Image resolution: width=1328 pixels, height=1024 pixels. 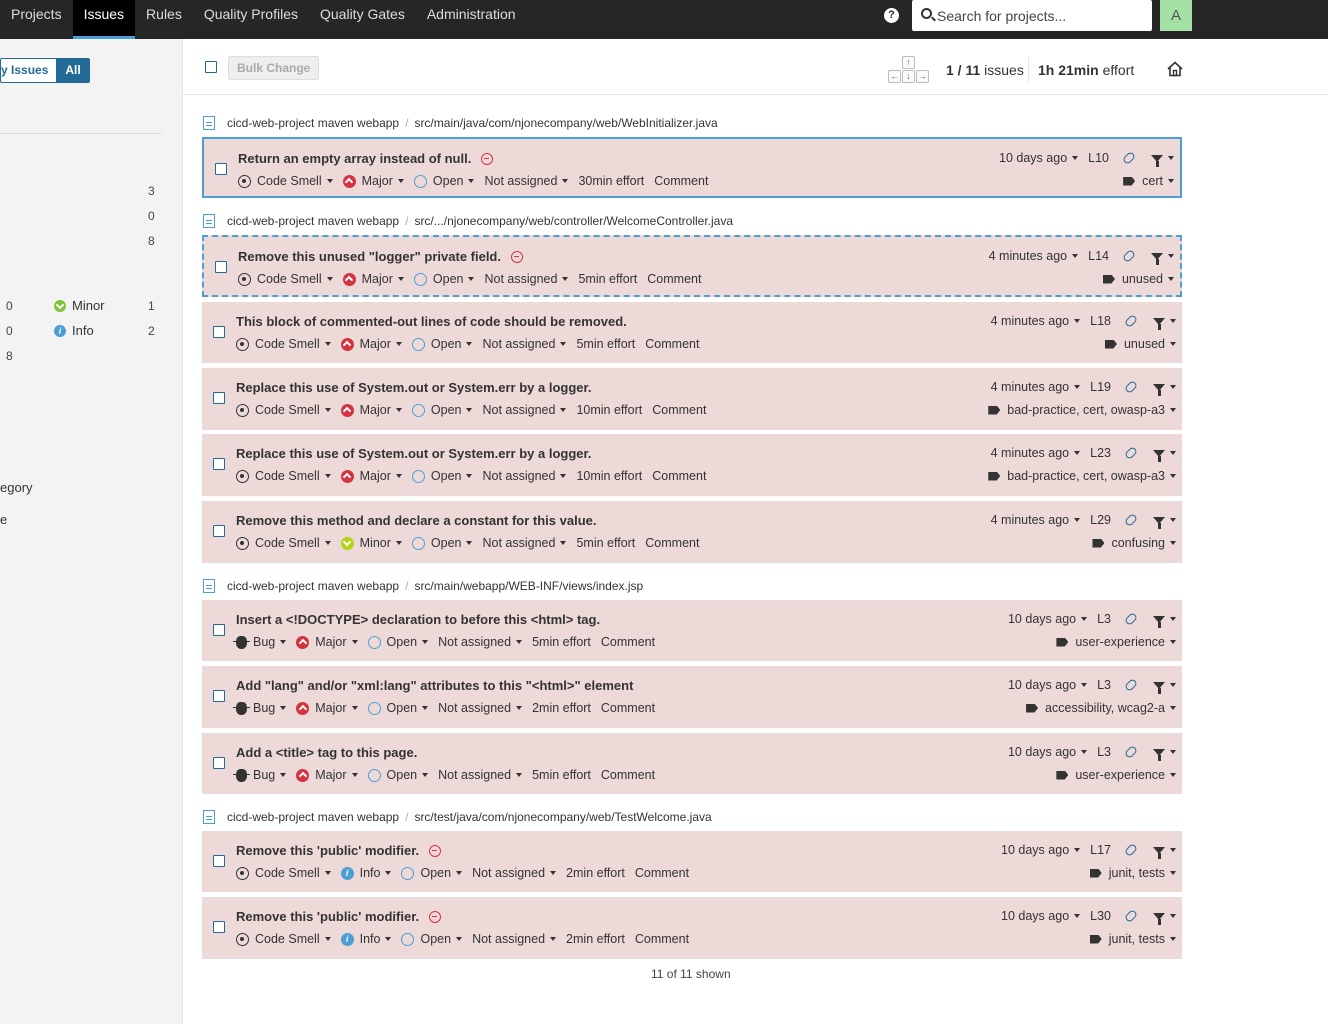 What do you see at coordinates (16, 487) in the screenshot?
I see `facet-category-header: egory` at bounding box center [16, 487].